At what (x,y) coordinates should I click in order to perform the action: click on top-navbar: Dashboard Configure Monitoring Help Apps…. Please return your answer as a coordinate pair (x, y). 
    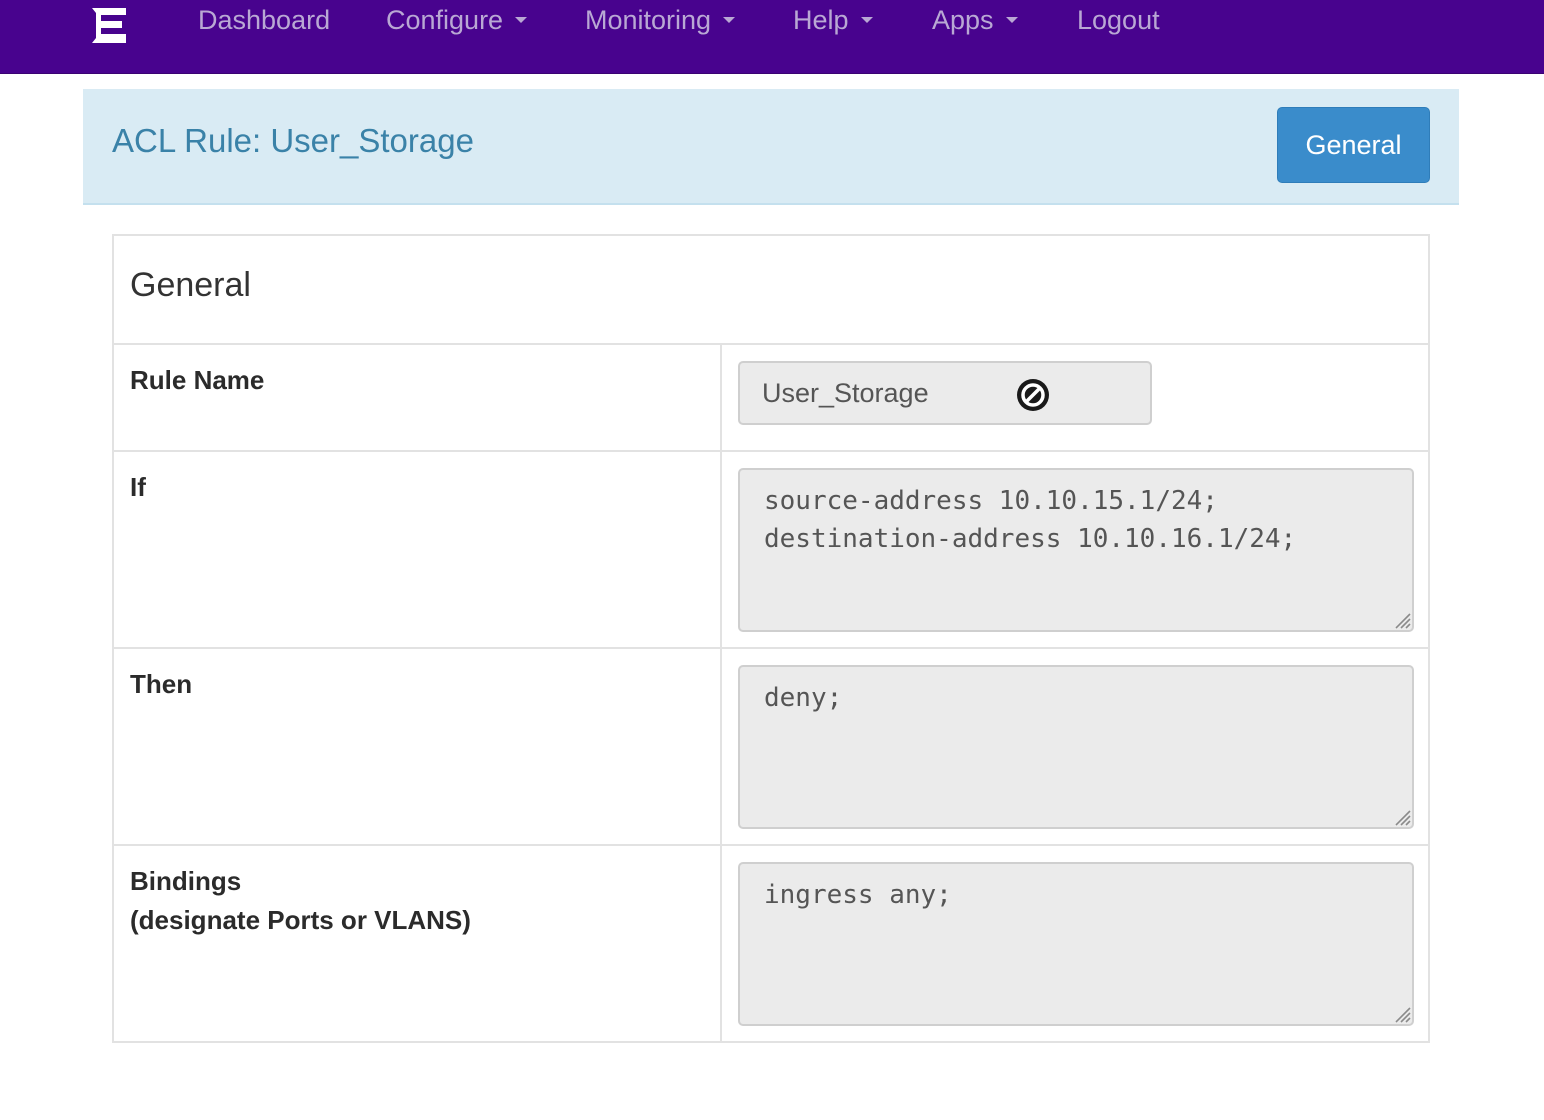
    Looking at the image, I should click on (772, 37).